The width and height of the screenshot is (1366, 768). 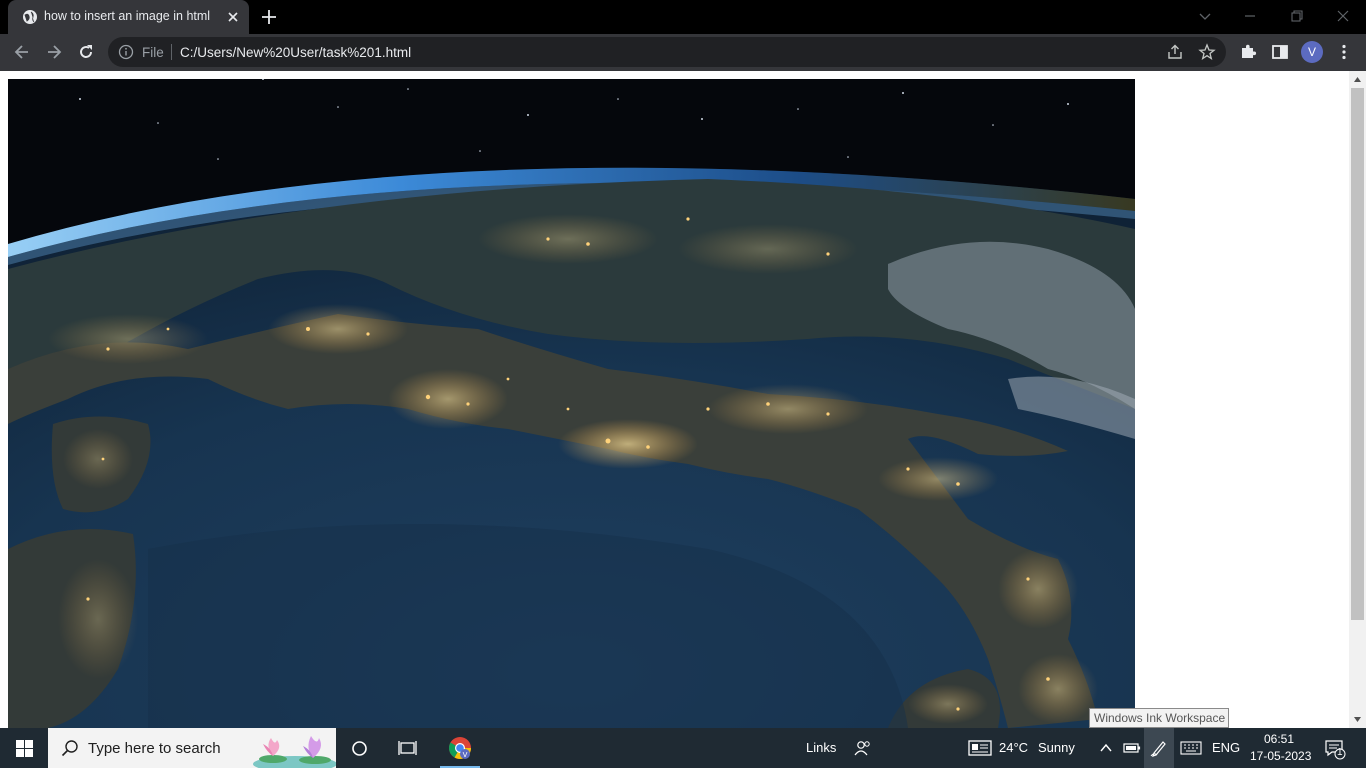 I want to click on omnibox-divider, so click(x=171, y=52).